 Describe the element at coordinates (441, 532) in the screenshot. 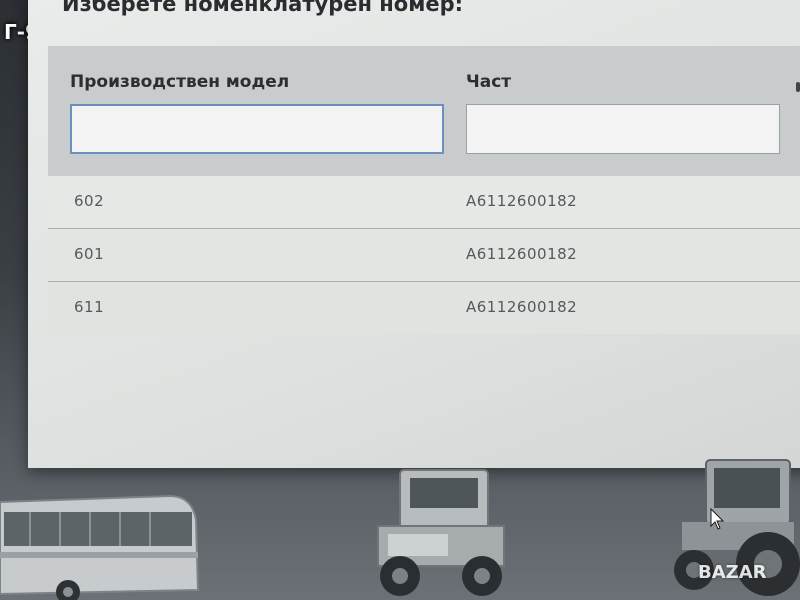

I see `unimog-truck-icon` at that location.